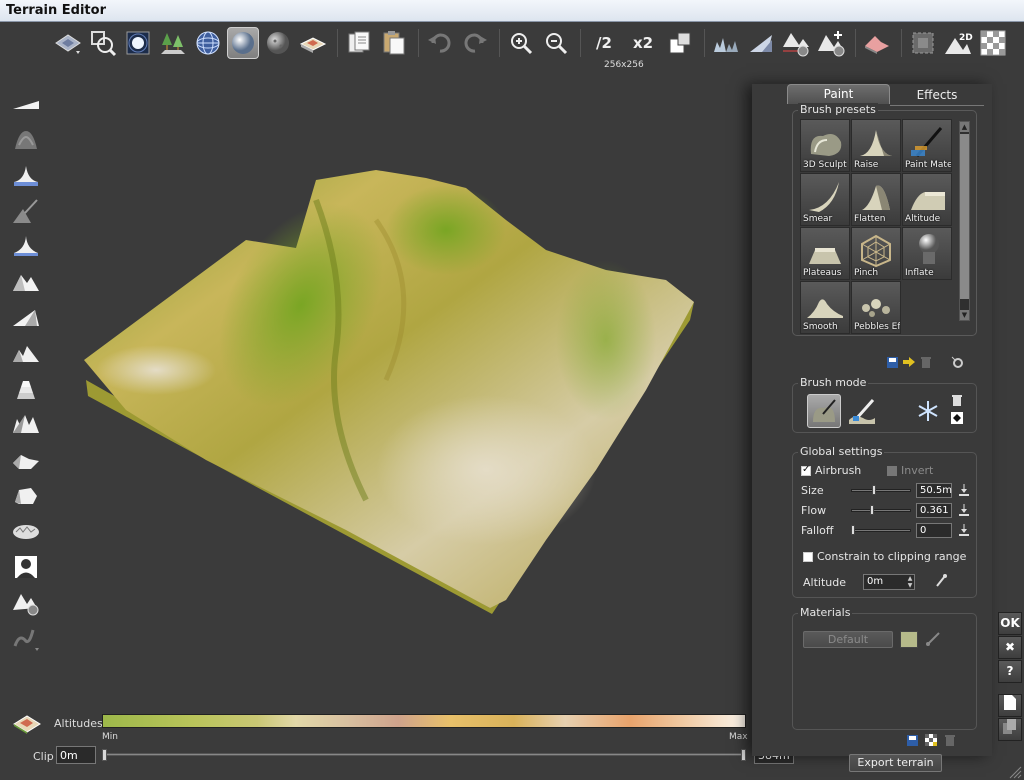 Image resolution: width=1024 pixels, height=780 pixels. I want to click on preset-smooth: Smooth, so click(825, 307).